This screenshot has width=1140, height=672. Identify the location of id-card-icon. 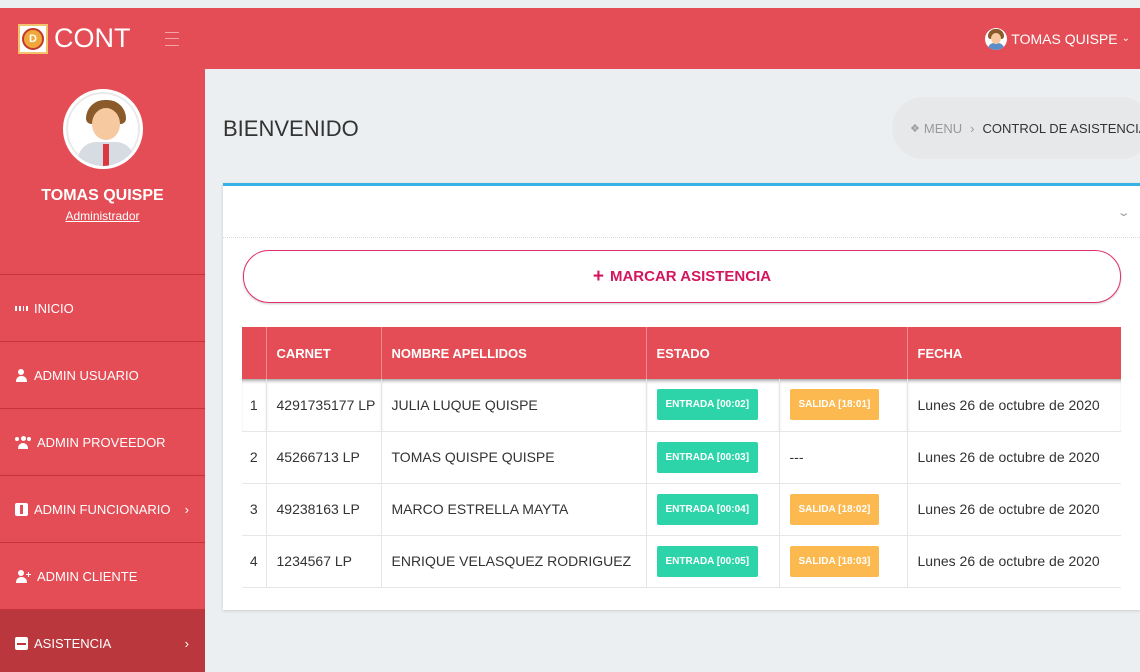
(21, 643).